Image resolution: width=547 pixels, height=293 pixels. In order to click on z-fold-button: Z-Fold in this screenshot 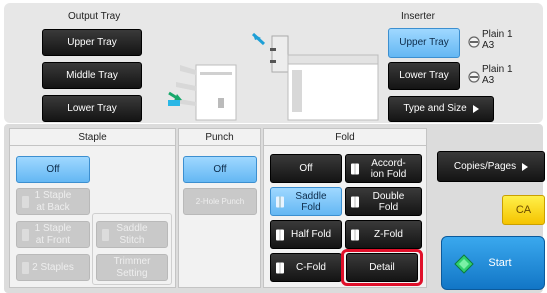, I will do `click(383, 234)`.